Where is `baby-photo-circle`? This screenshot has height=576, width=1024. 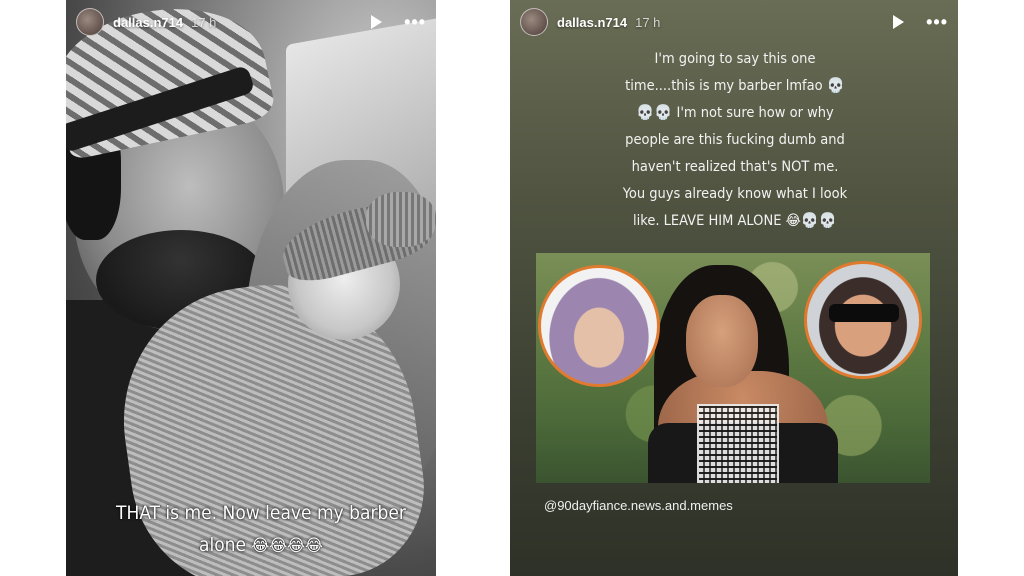
baby-photo-circle is located at coordinates (599, 326).